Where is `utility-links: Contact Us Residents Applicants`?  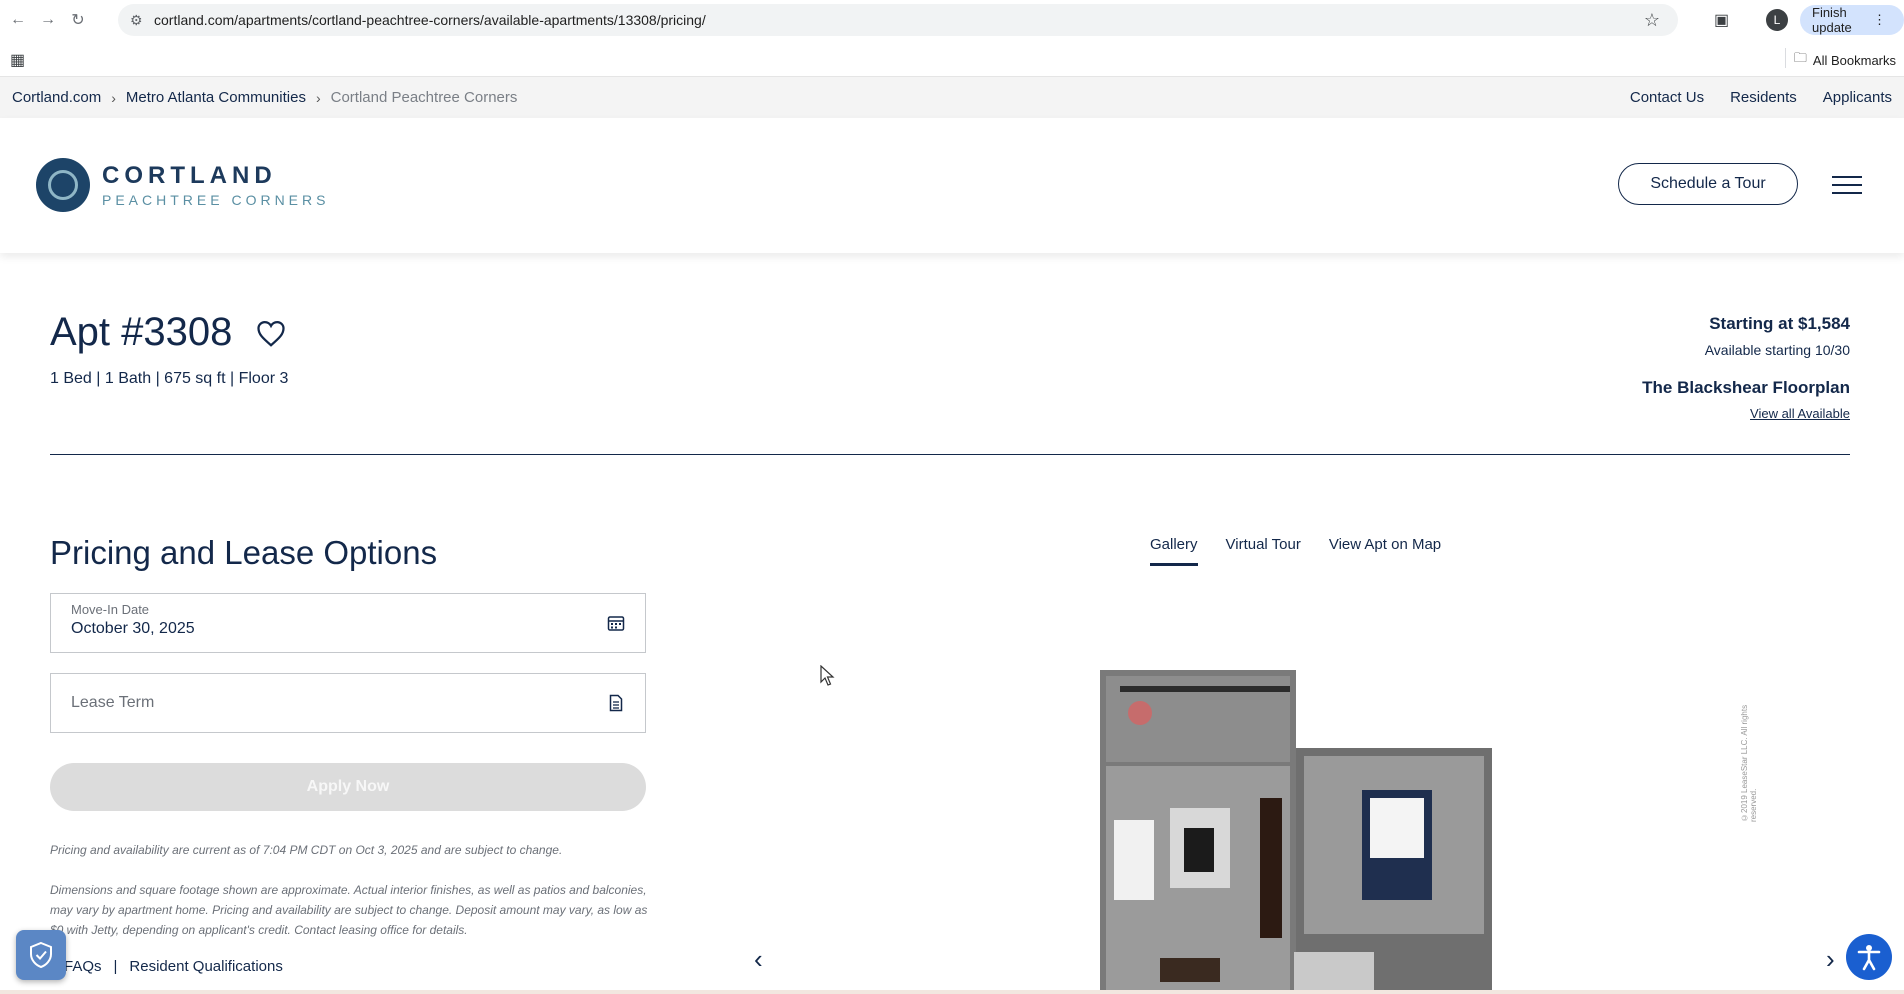
utility-links: Contact Us Residents Applicants is located at coordinates (1761, 97).